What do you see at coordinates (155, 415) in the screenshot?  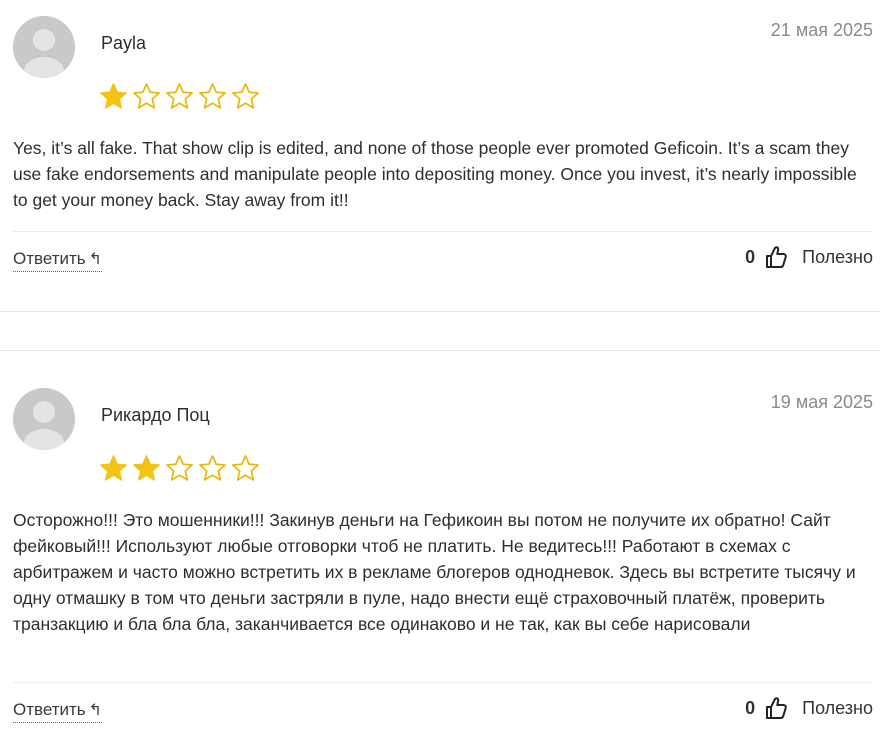 I see `author-name: Рикардо Поц` at bounding box center [155, 415].